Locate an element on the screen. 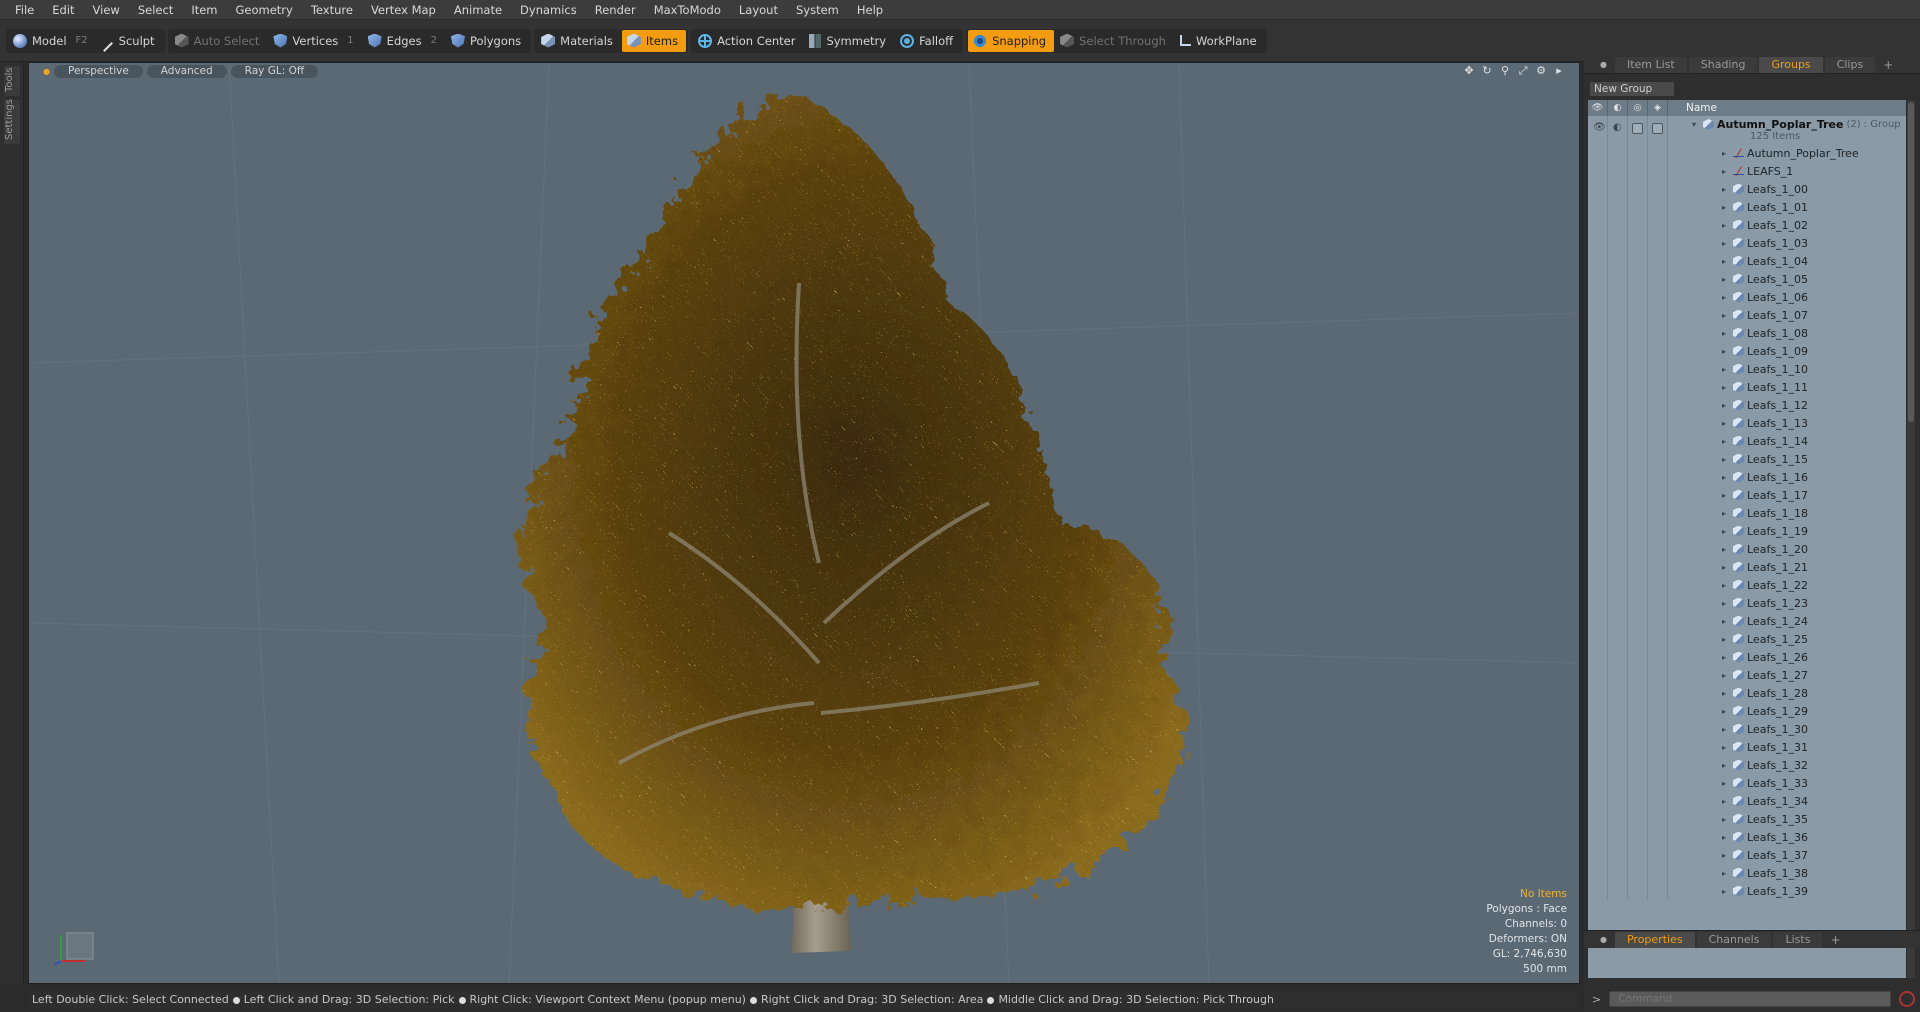  menu-select: Select is located at coordinates (155, 10).